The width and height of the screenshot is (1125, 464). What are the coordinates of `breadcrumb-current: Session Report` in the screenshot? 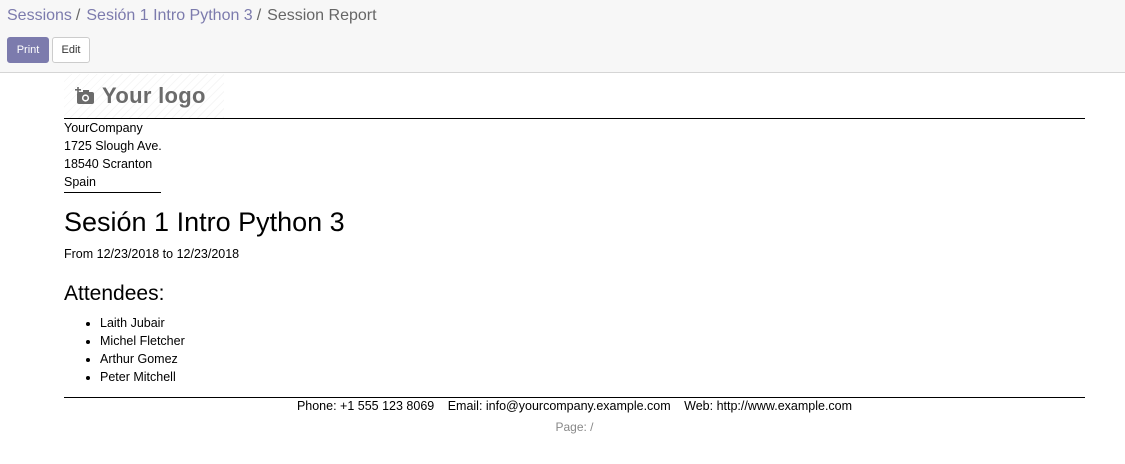 It's located at (322, 15).